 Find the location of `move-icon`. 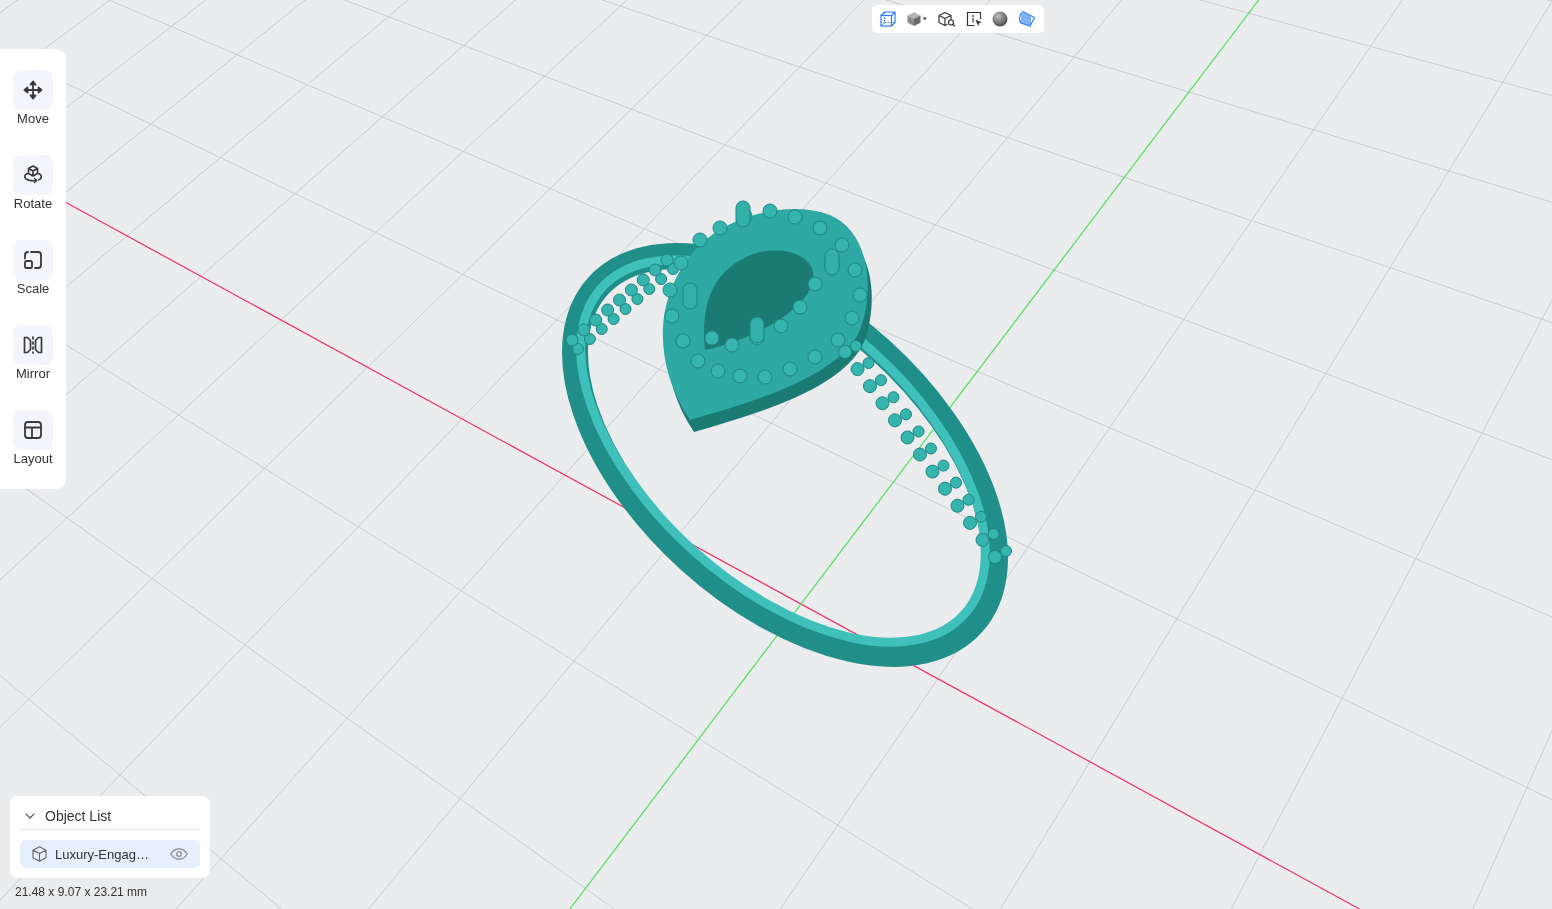

move-icon is located at coordinates (33, 90).